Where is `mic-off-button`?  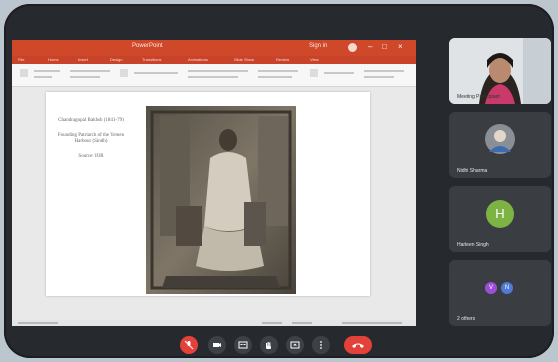
mic-off-button is located at coordinates (189, 345).